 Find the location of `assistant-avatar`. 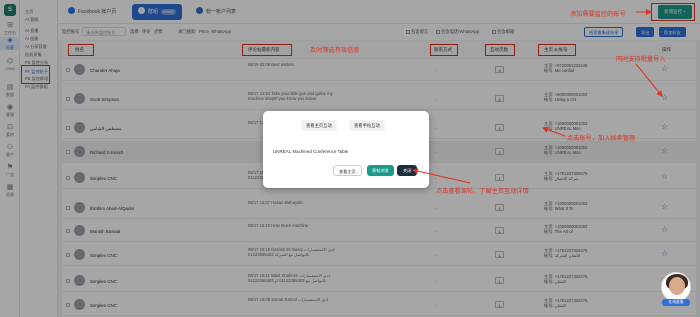

assistant-avatar is located at coordinates (676, 287).